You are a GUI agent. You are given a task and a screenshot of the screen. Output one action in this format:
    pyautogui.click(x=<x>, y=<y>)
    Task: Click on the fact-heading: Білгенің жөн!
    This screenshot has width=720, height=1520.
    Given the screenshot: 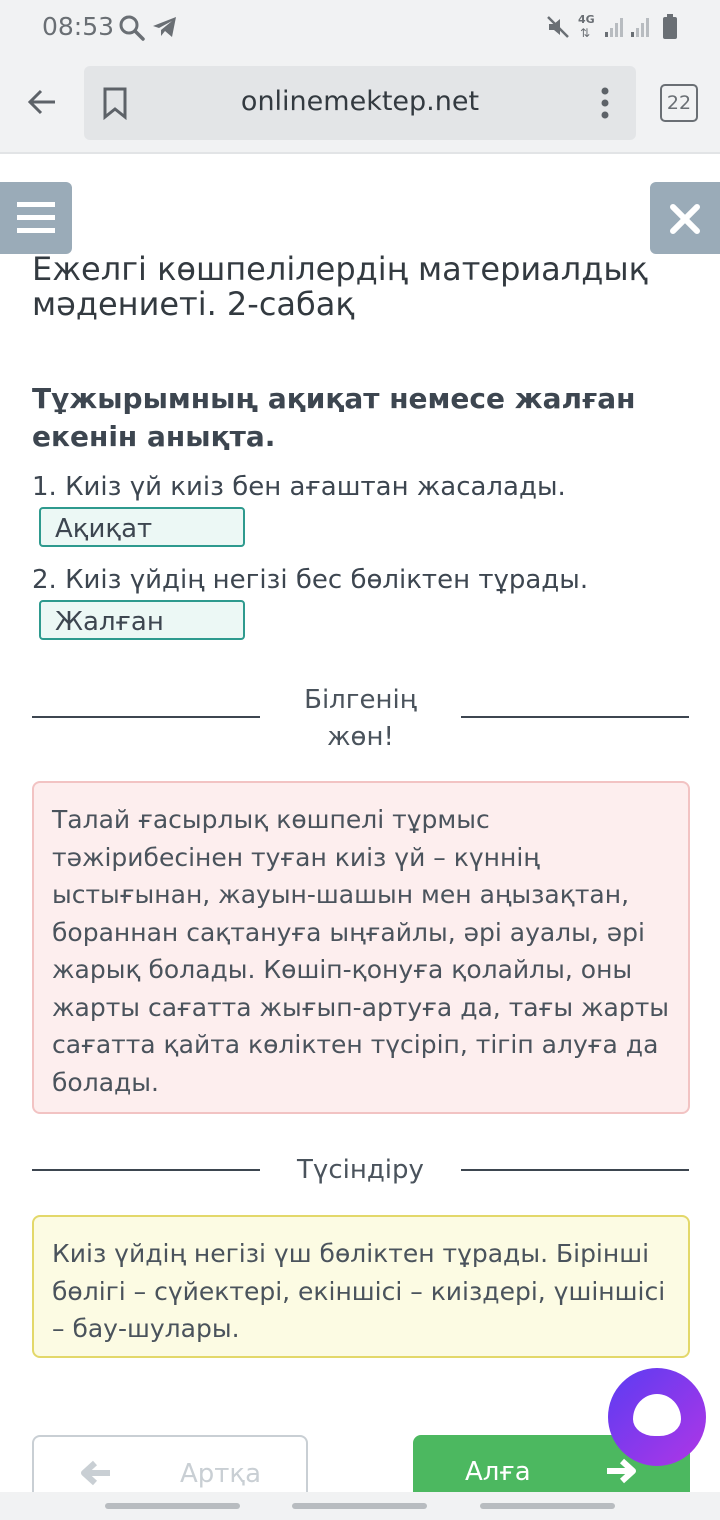 What is the action you would take?
    pyautogui.click(x=360, y=718)
    